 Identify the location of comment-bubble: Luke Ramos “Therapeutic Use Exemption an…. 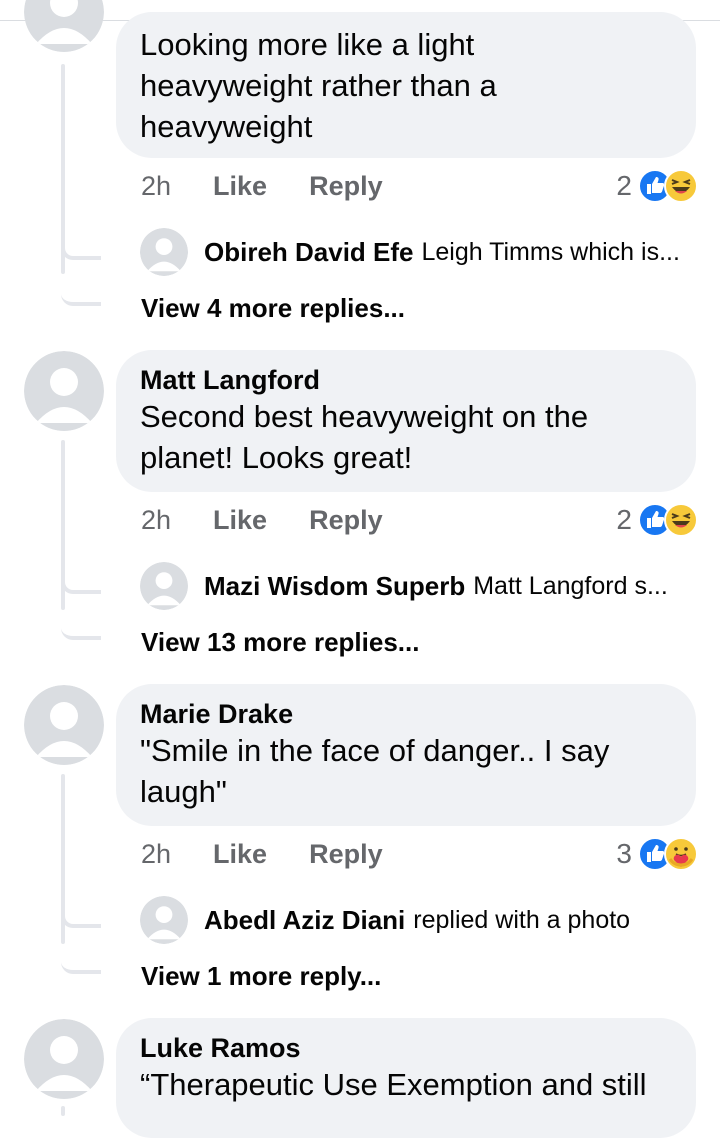
(406, 1078).